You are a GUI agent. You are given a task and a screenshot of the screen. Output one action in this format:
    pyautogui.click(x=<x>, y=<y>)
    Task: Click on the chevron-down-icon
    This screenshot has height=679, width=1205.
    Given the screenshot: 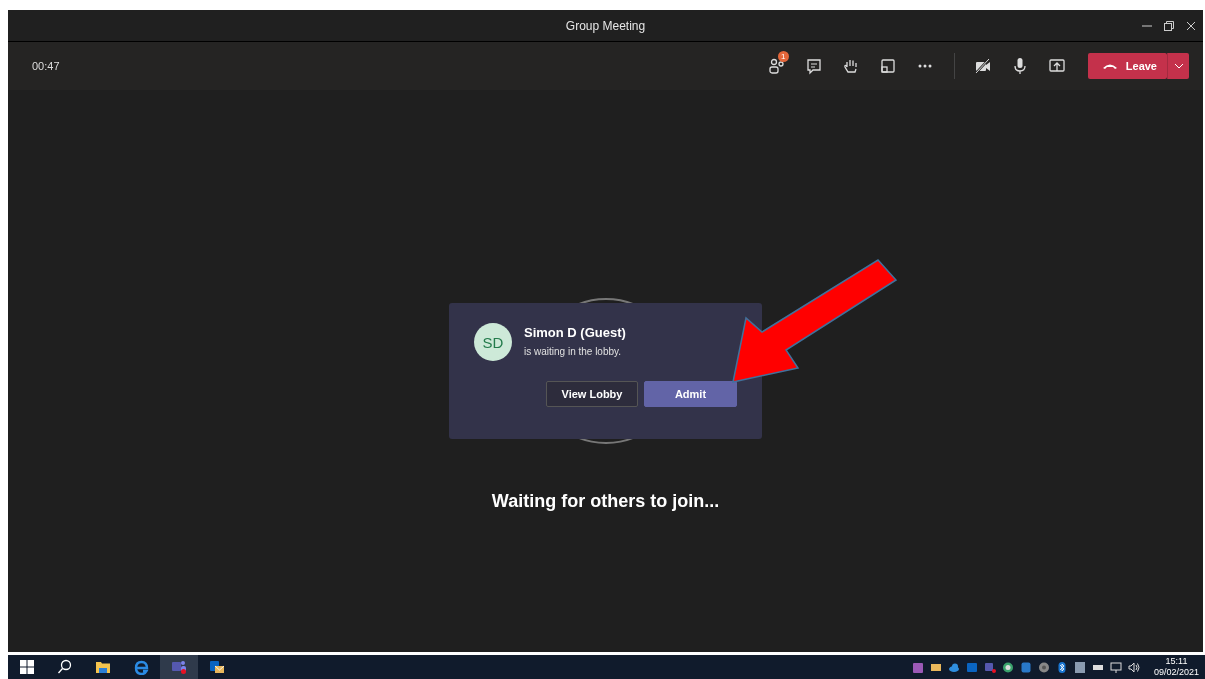 What is the action you would take?
    pyautogui.click(x=1178, y=66)
    